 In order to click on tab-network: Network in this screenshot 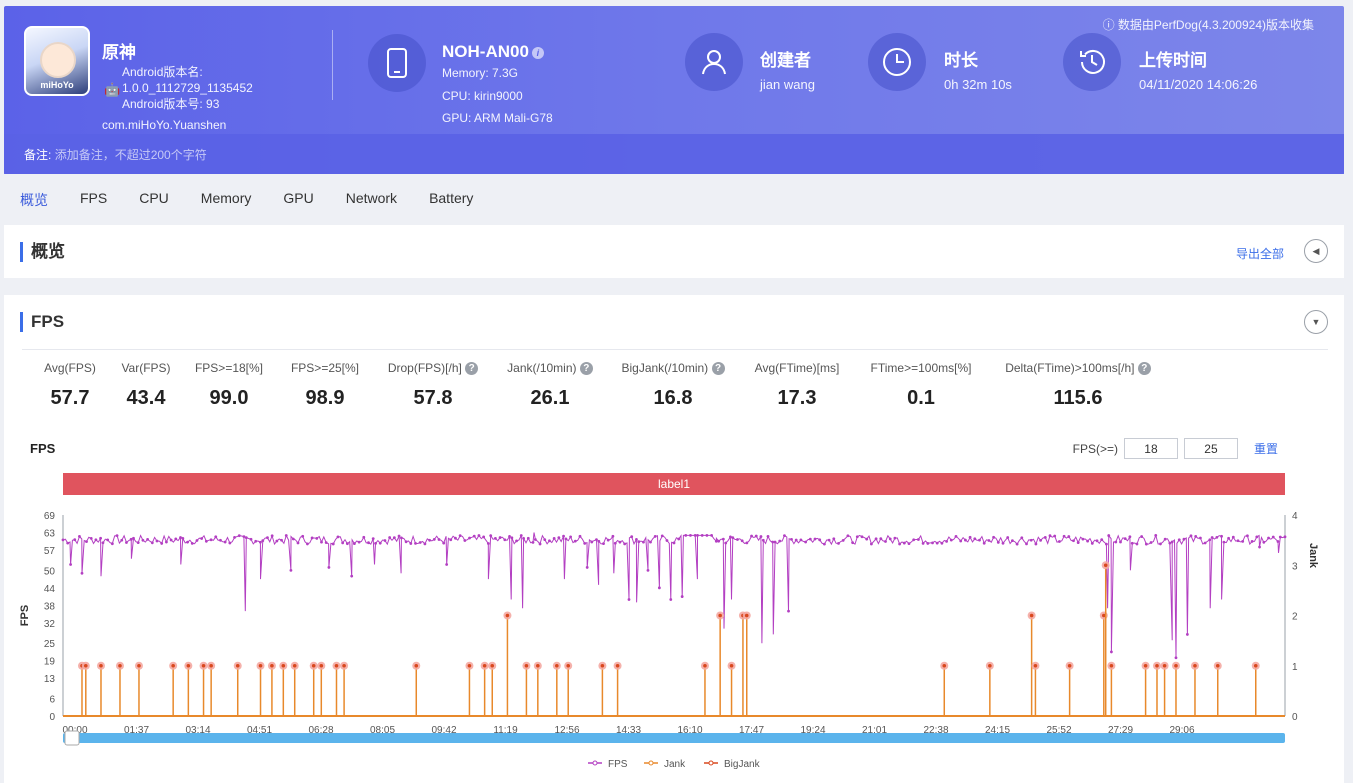, I will do `click(371, 199)`.